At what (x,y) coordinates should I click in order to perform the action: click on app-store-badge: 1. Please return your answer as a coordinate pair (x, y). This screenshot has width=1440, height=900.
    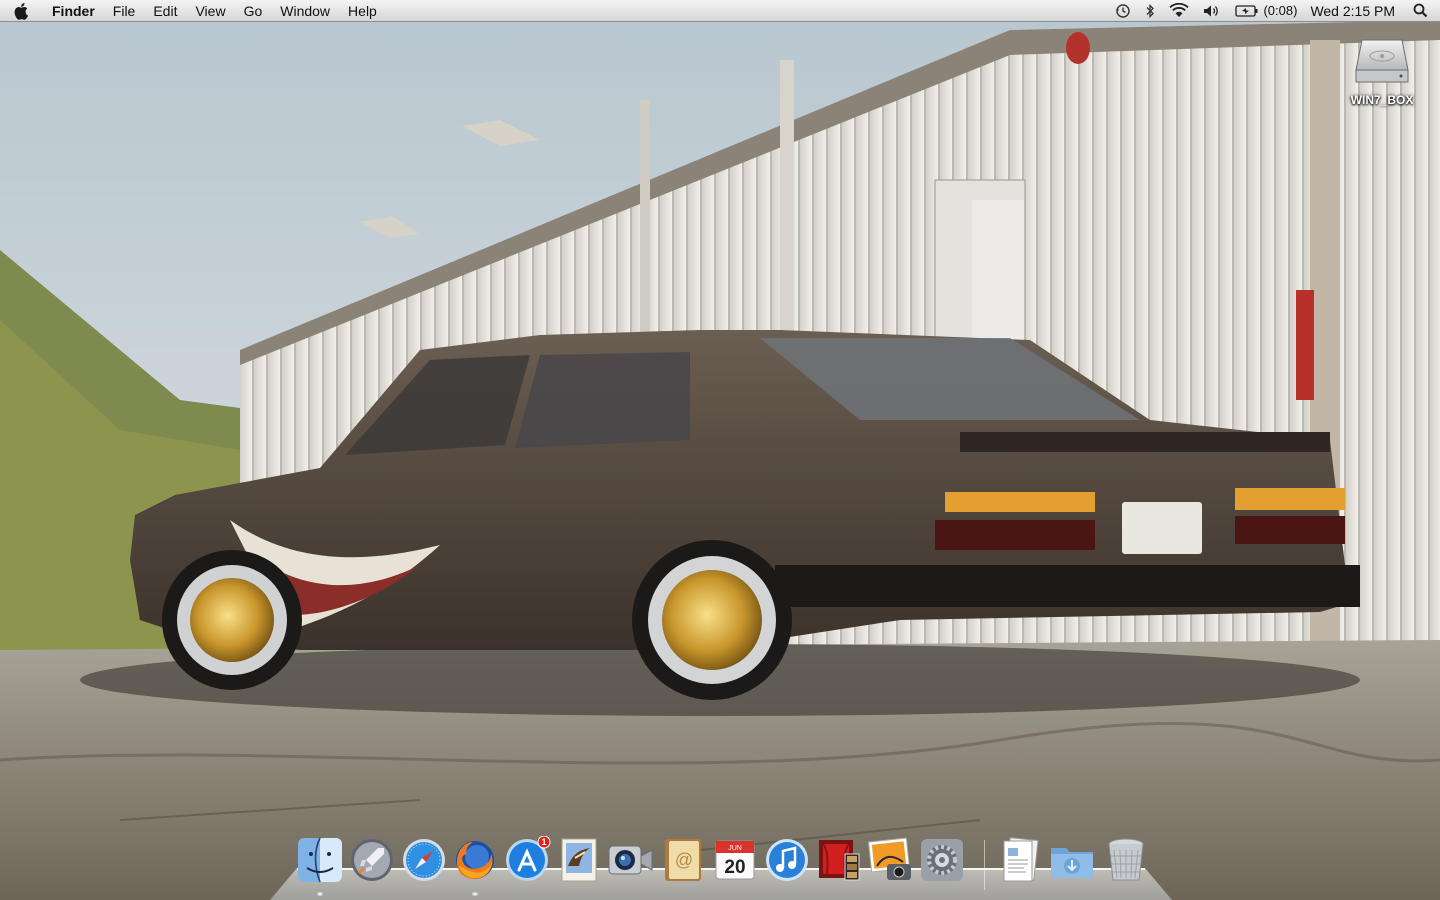
    Looking at the image, I should click on (543, 842).